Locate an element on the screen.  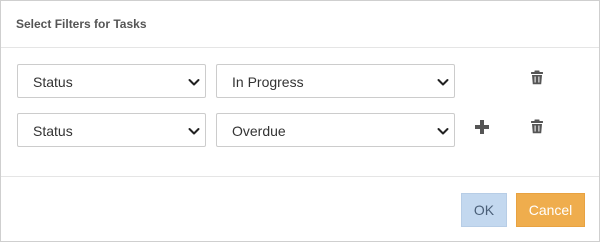
ok-button: OK is located at coordinates (484, 210).